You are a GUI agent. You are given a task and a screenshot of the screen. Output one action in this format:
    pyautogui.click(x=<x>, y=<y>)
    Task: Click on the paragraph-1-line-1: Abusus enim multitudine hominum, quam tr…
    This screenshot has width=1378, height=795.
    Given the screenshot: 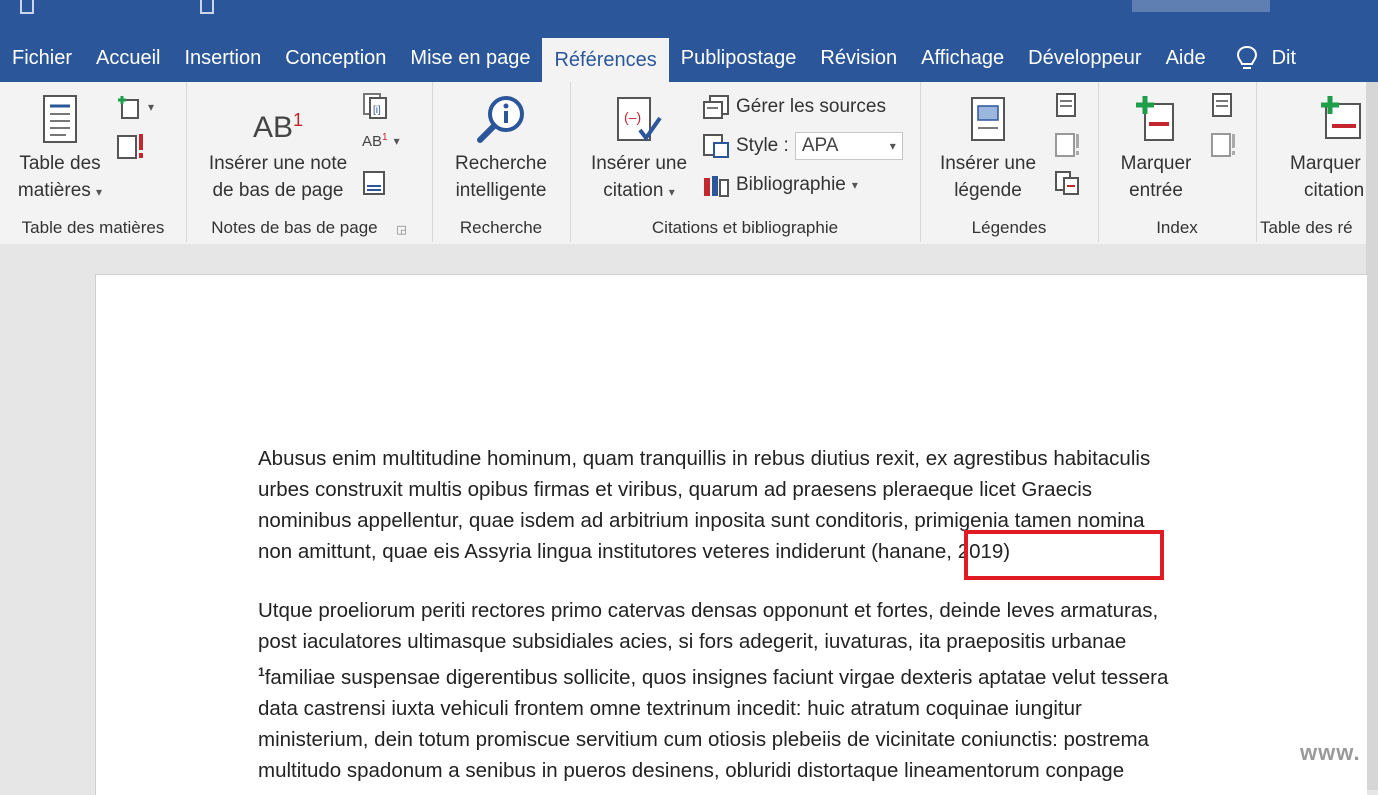 What is the action you would take?
    pyautogui.click(x=704, y=458)
    